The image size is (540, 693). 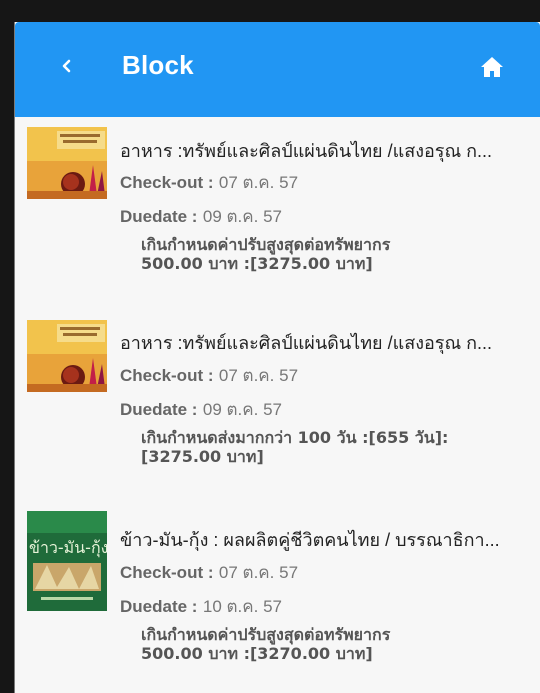 I want to click on home-icon, so click(x=492, y=67).